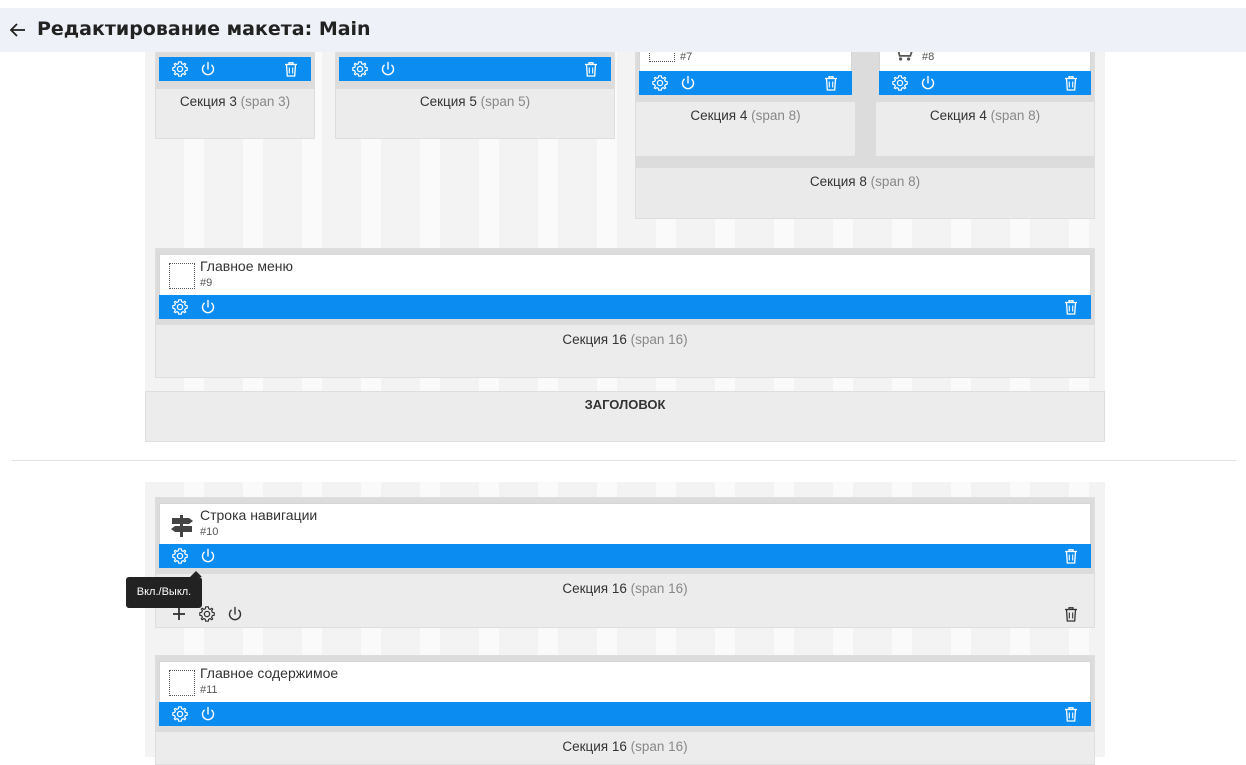 The height and width of the screenshot is (765, 1246). I want to click on top-bar: Редактирование макета: Main, so click(623, 30).